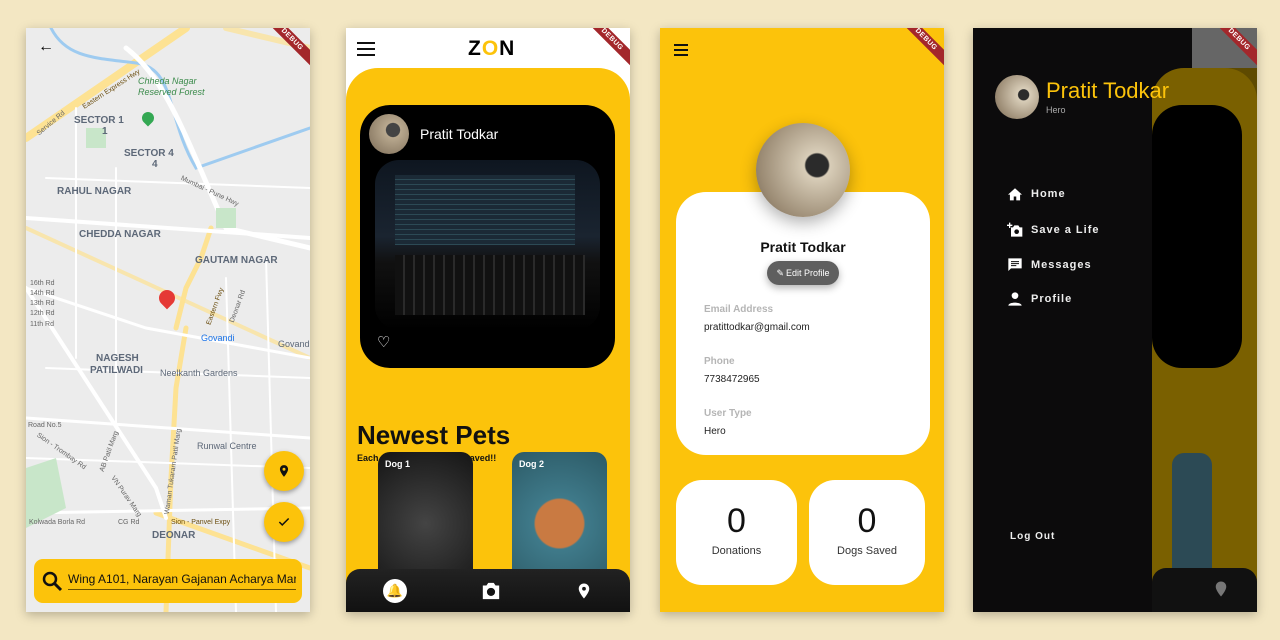 This screenshot has width=1280, height=640. I want to click on email-value: pratittodkar@gmail.com, so click(757, 327).